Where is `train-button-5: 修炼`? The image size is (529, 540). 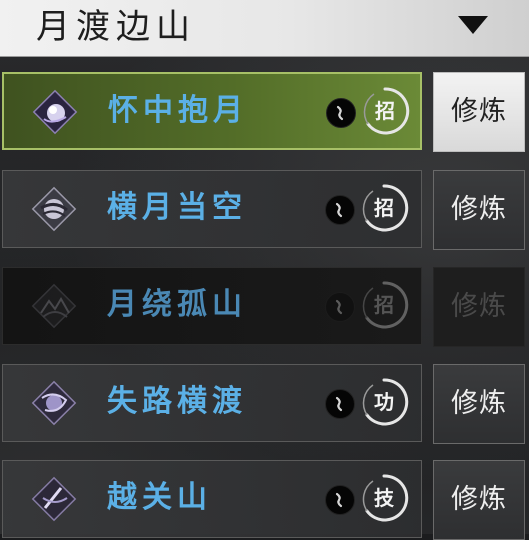
train-button-5: 修炼 is located at coordinates (479, 500).